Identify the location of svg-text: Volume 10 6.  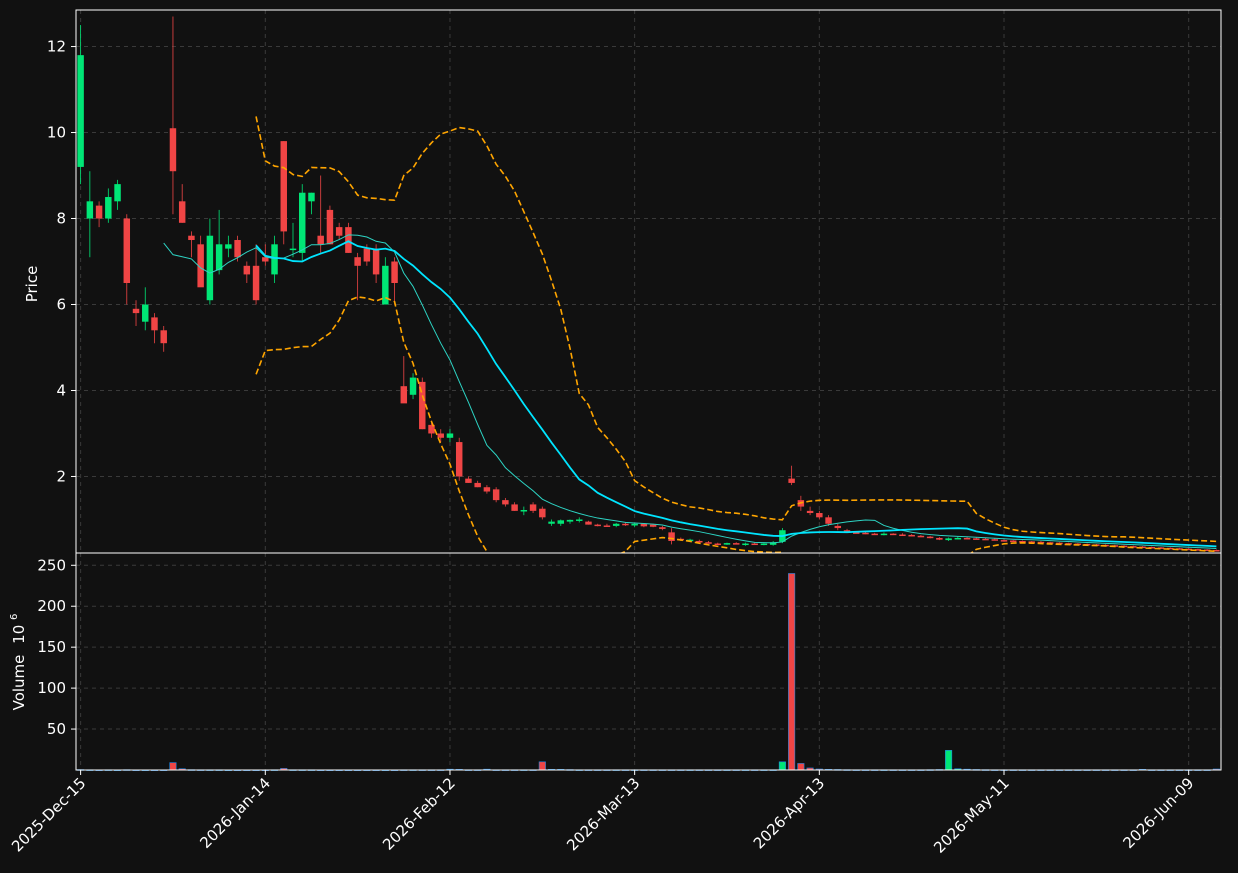
(18, 662).